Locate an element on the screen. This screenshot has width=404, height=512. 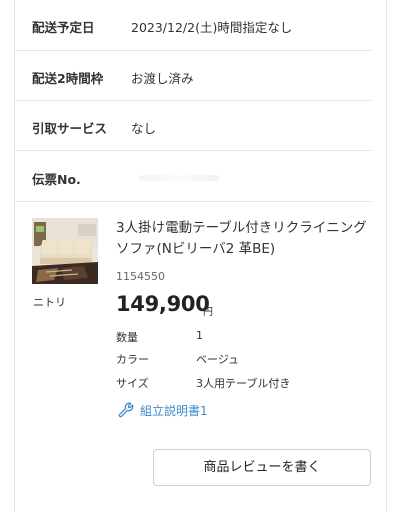
delivery-date-row: 配送予定日 2023/12/2(土)時間指定なし is located at coordinates (192, 25).